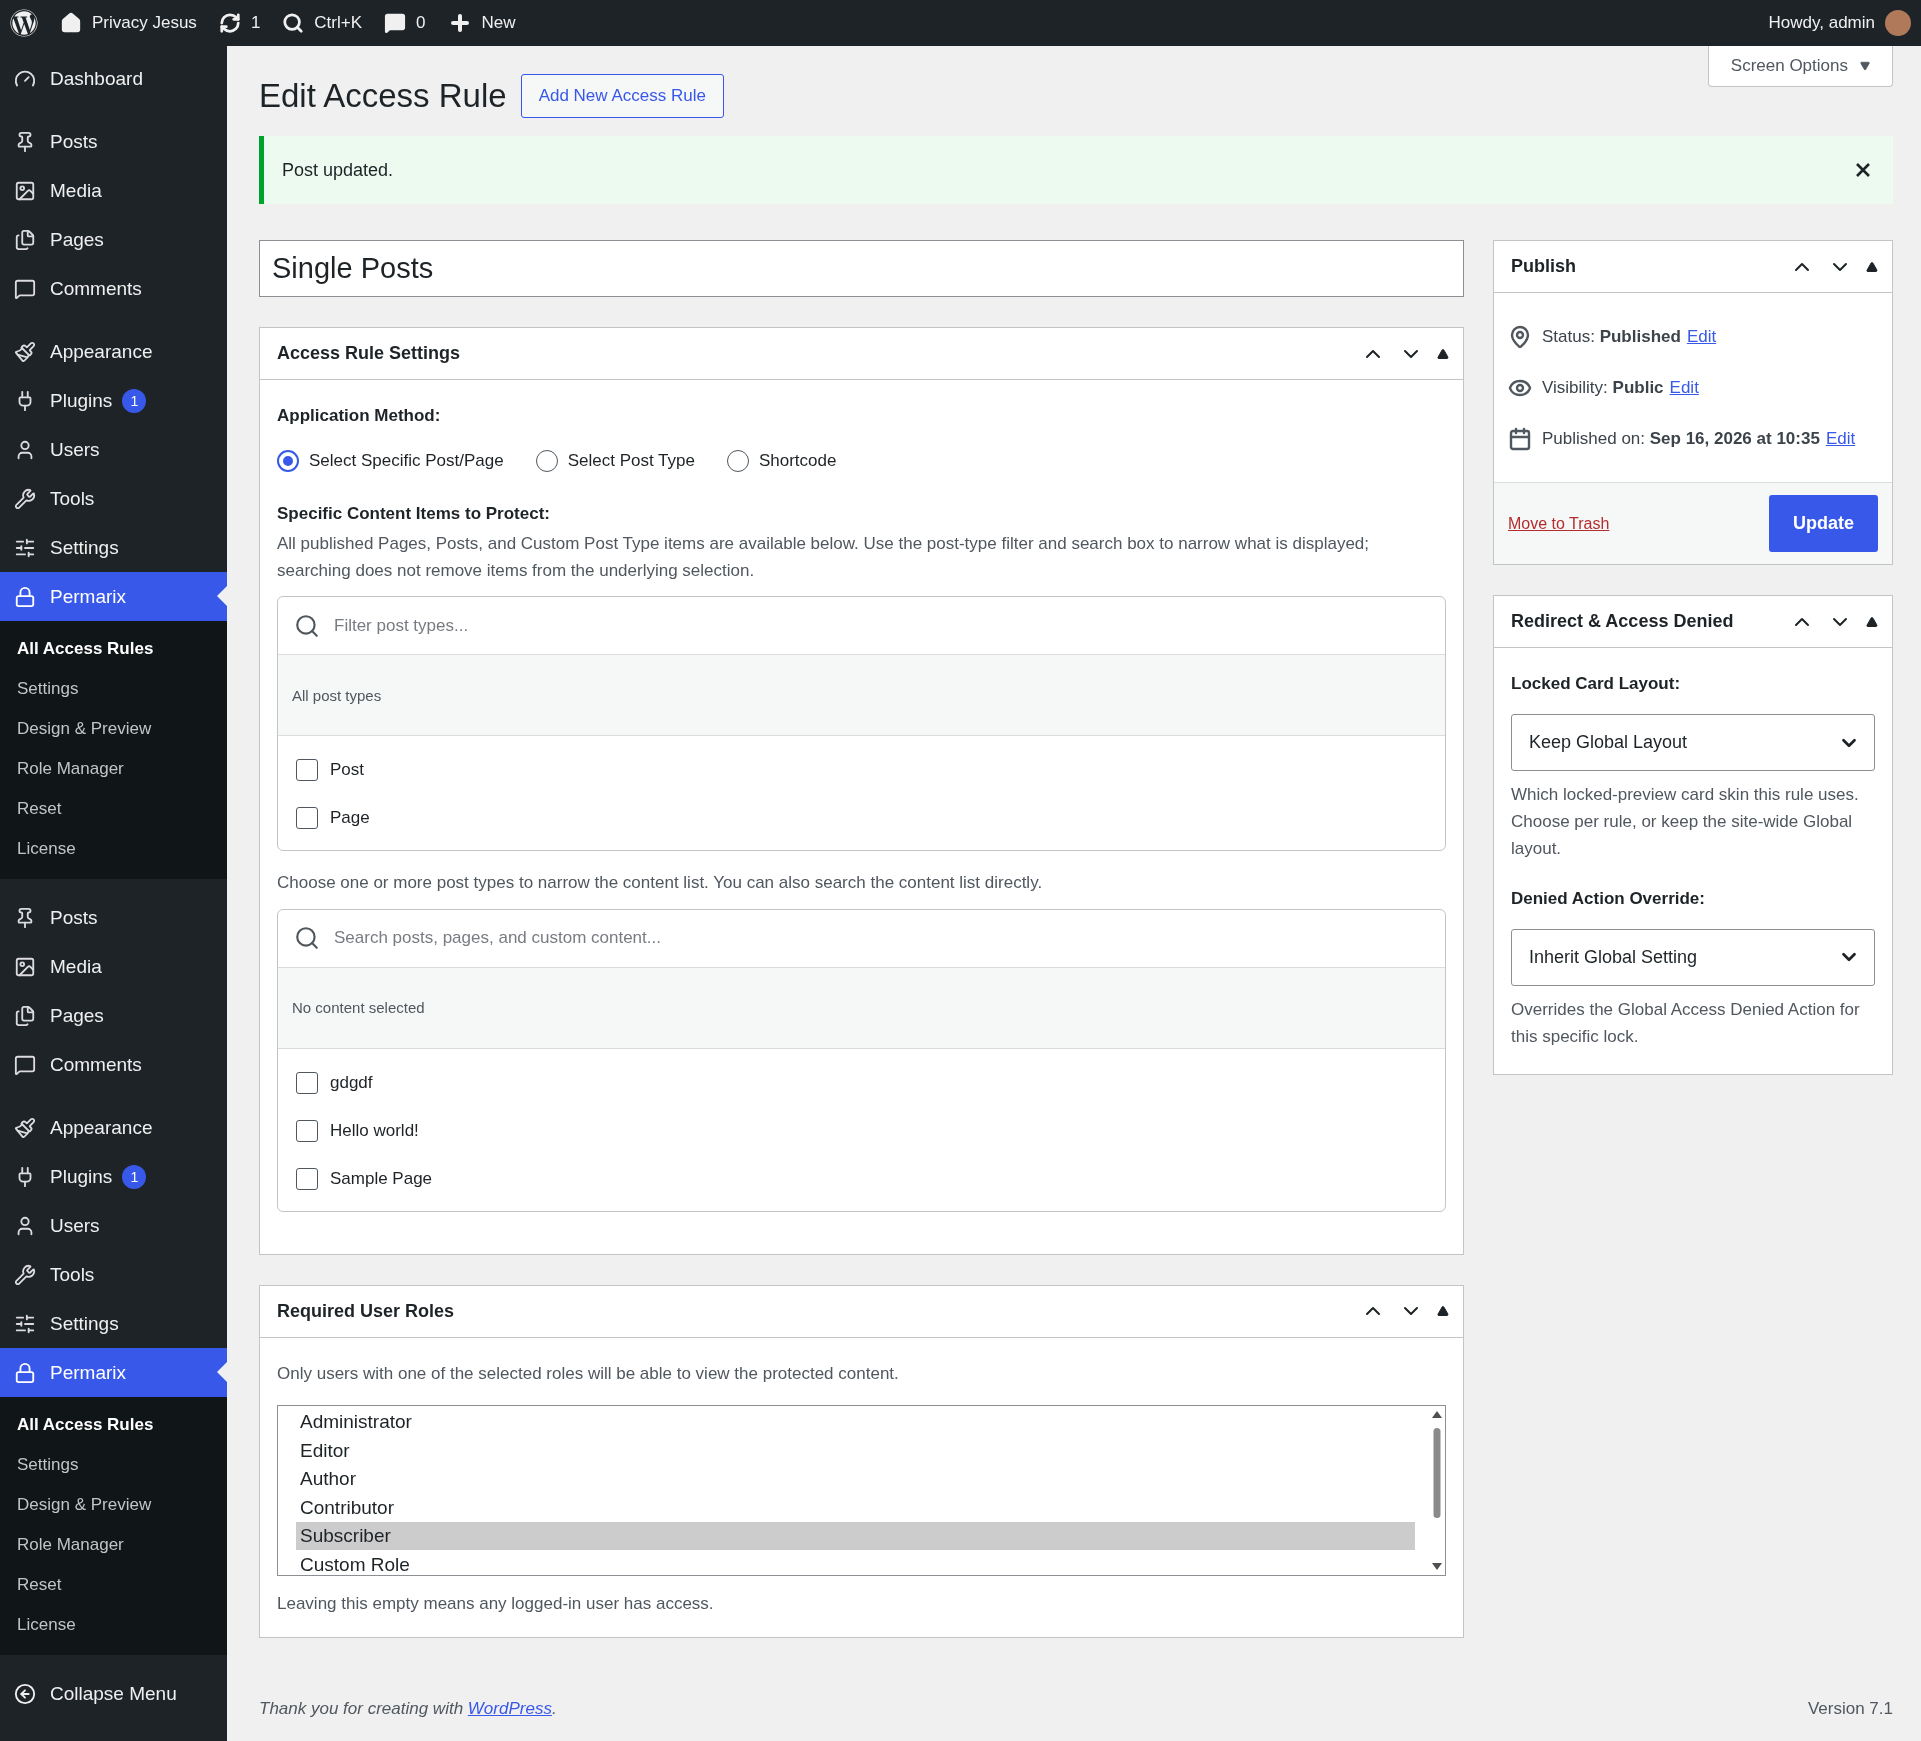  Describe the element at coordinates (1821, 23) in the screenshot. I see `greeting-text: Howdy, admin` at that location.